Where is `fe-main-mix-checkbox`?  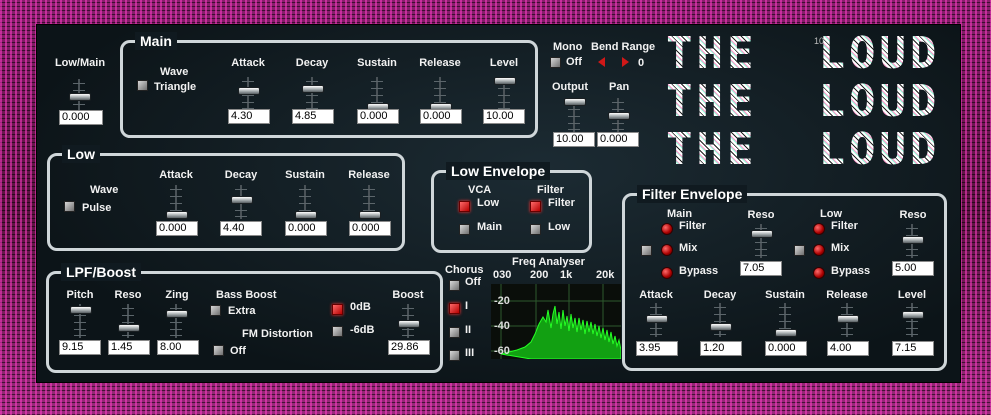 fe-main-mix-checkbox is located at coordinates (646, 250).